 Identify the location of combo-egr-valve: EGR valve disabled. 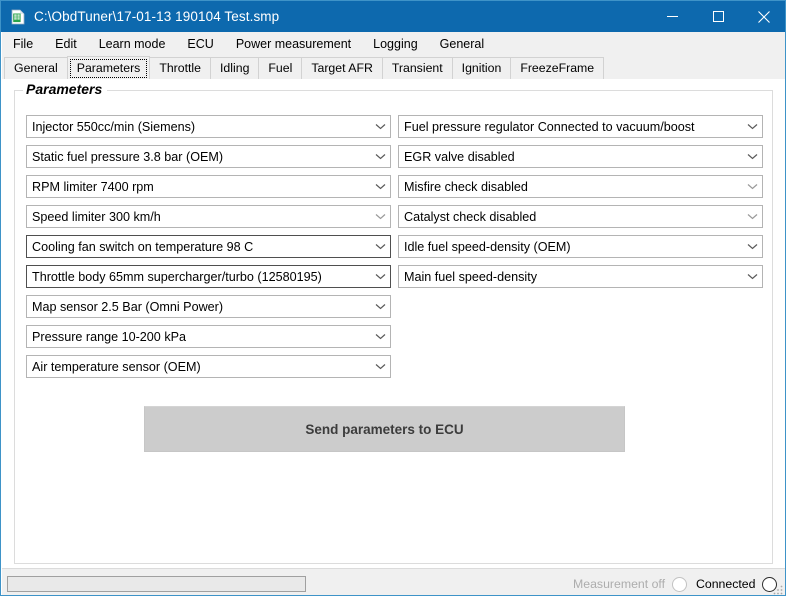
(580, 156).